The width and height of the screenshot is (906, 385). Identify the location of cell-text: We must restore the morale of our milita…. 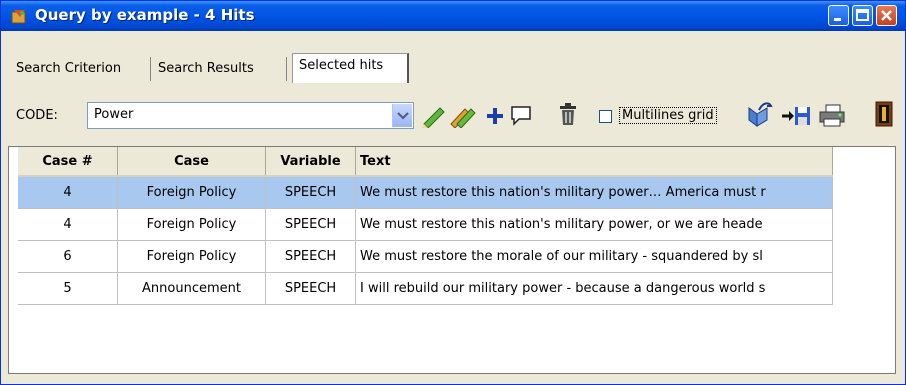
(594, 256).